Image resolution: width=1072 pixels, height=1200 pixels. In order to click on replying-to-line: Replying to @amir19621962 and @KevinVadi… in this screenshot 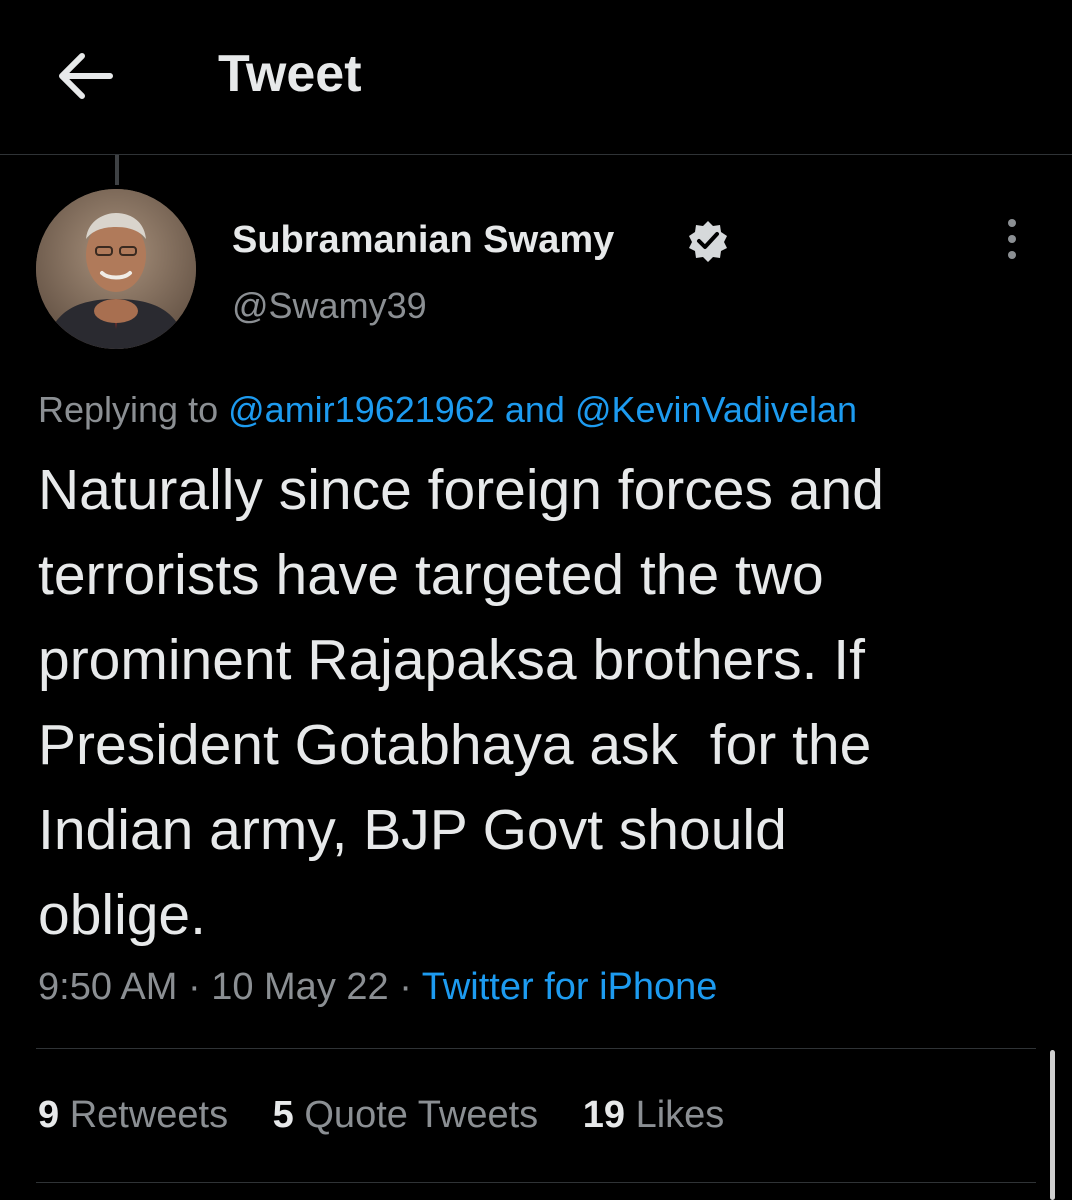, I will do `click(447, 410)`.